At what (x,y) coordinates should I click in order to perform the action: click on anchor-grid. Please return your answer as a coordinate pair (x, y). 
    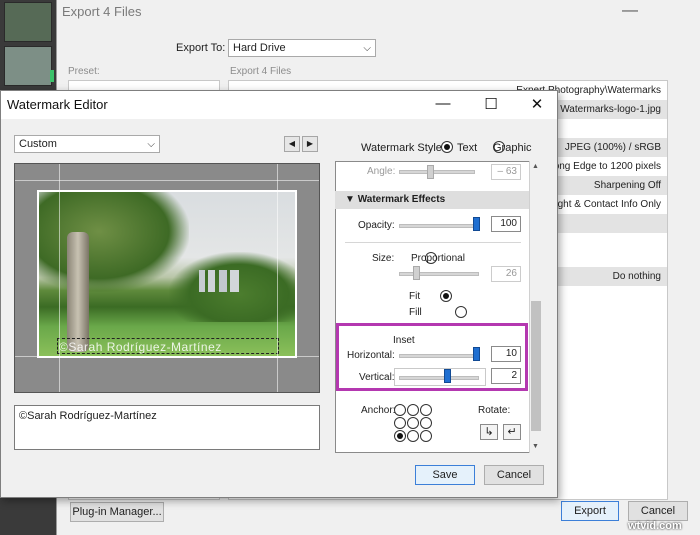
    Looking at the image, I should click on (414, 424).